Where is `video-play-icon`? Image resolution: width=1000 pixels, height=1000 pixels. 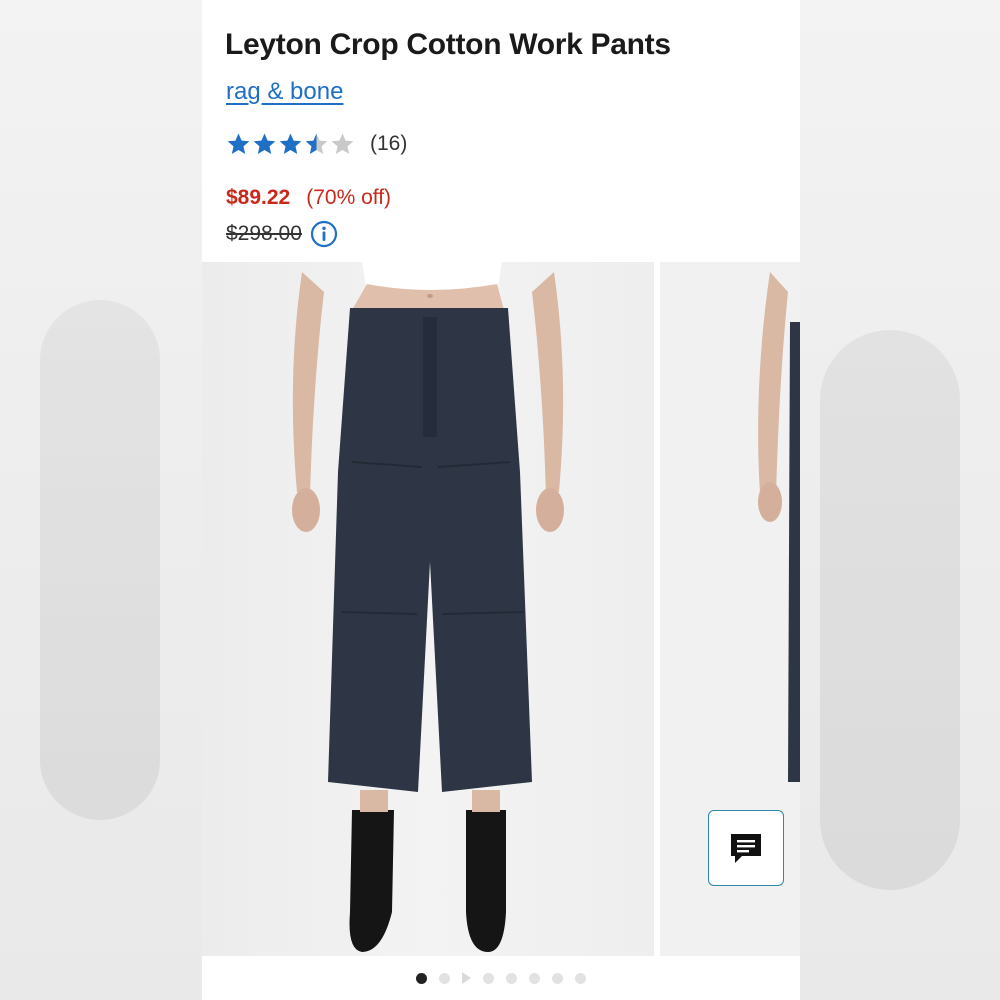 video-play-icon is located at coordinates (466, 978).